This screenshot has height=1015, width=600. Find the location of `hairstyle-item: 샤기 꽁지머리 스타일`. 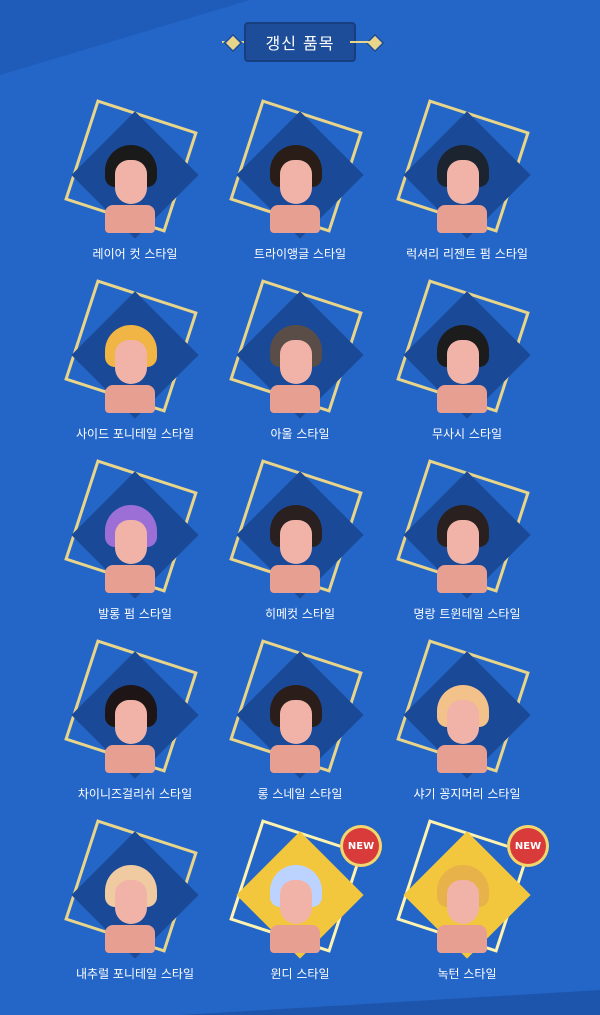

hairstyle-item: 샤기 꽁지머리 스타일 is located at coordinates (472, 729).